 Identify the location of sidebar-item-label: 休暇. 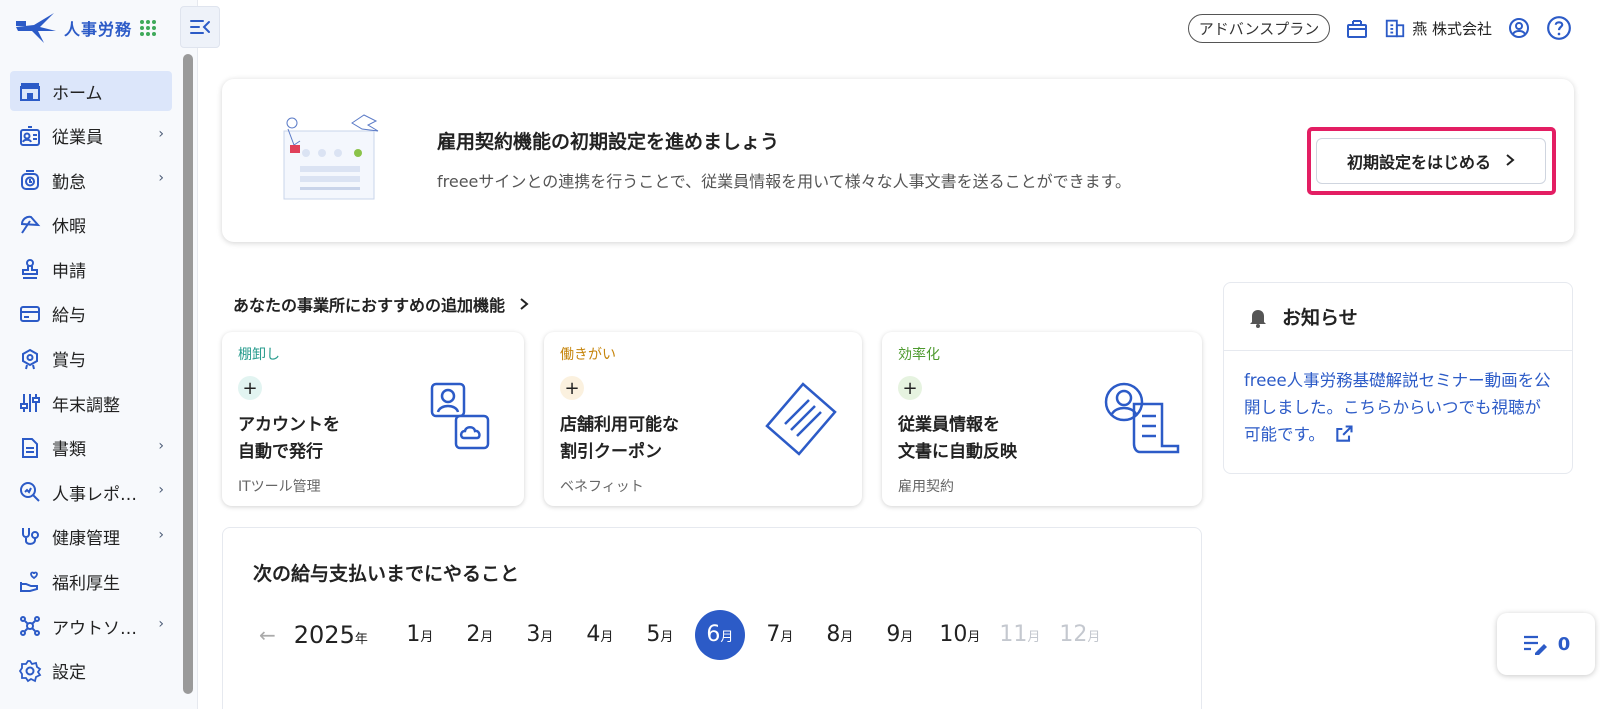
(69, 227).